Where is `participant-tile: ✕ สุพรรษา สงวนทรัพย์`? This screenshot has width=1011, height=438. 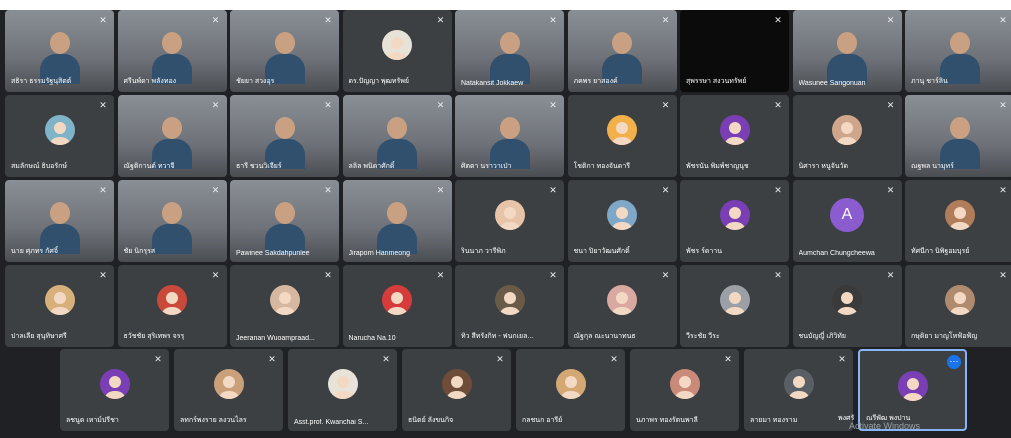 participant-tile: ✕ สุพรรษา สงวนทรัพย์ is located at coordinates (734, 51).